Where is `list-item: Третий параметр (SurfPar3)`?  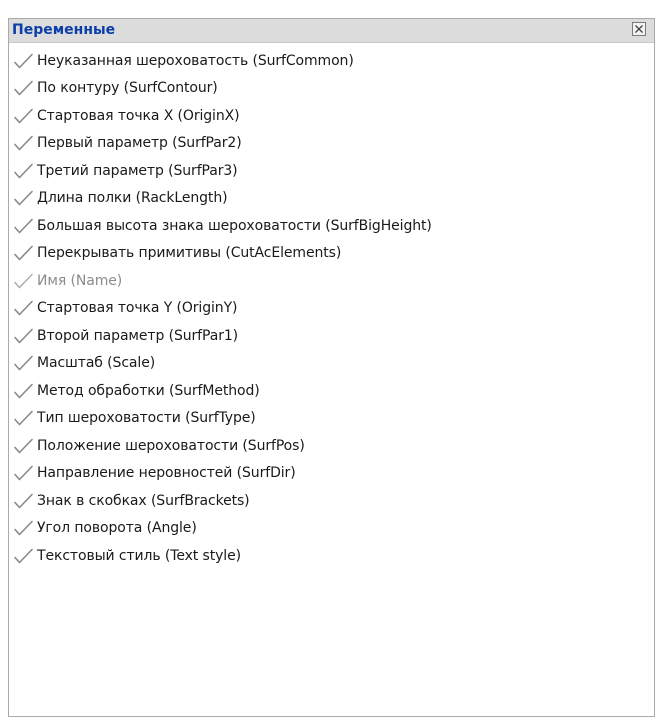 list-item: Третий параметр (SurfPar3) is located at coordinates (331, 171).